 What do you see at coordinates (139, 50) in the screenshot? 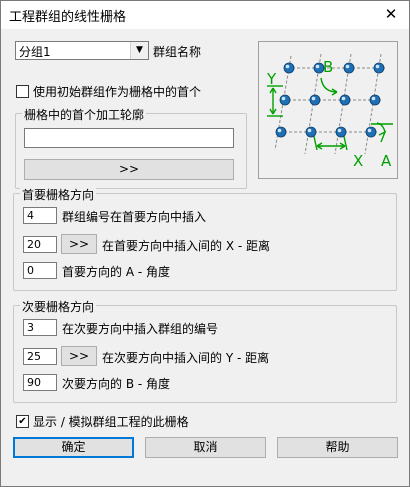
I see `chevron-down-icon: ▼` at bounding box center [139, 50].